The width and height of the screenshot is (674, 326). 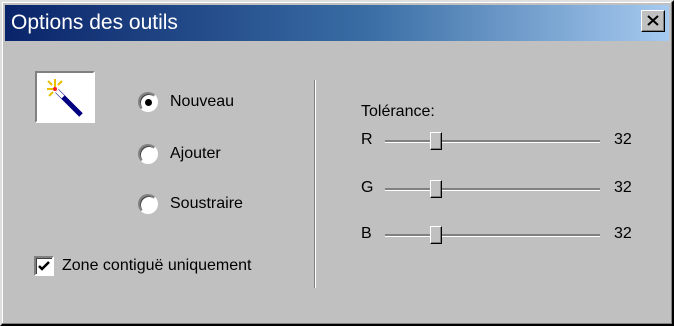 I want to click on magic-wand-icon, so click(x=65, y=98).